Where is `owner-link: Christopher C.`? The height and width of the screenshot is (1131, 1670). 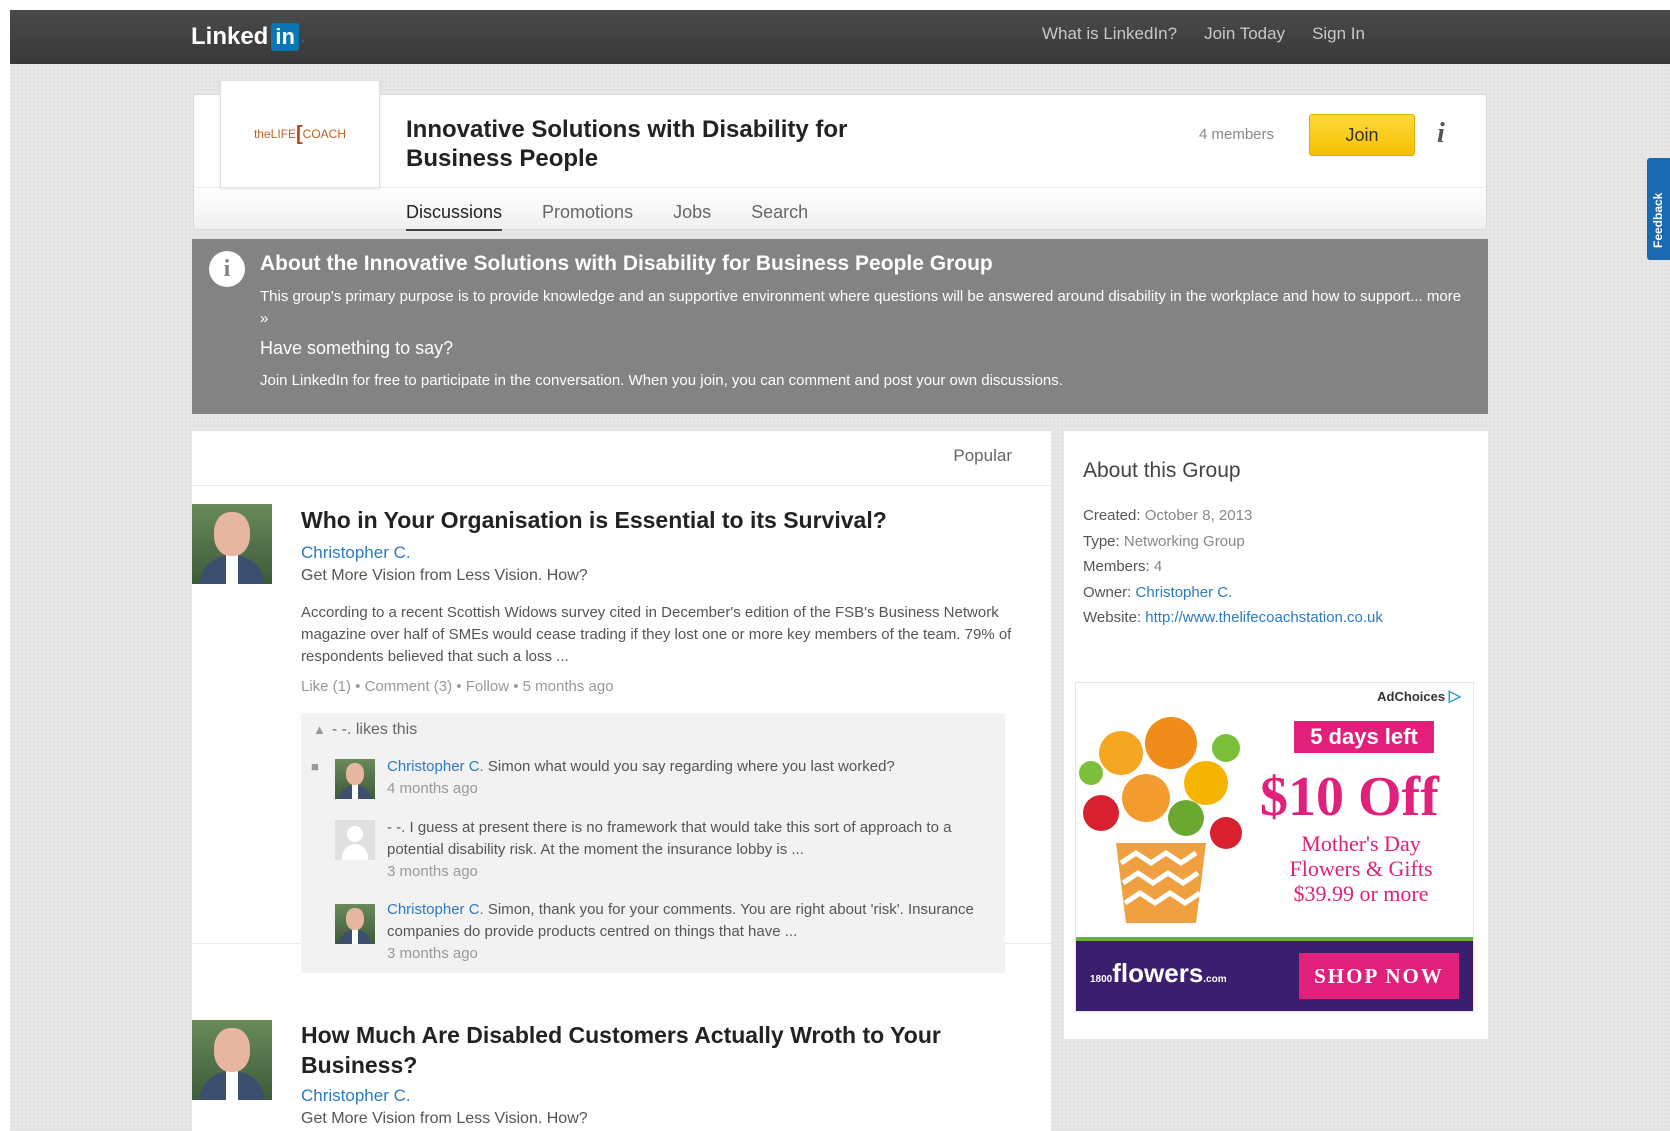 owner-link: Christopher C. is located at coordinates (1184, 592).